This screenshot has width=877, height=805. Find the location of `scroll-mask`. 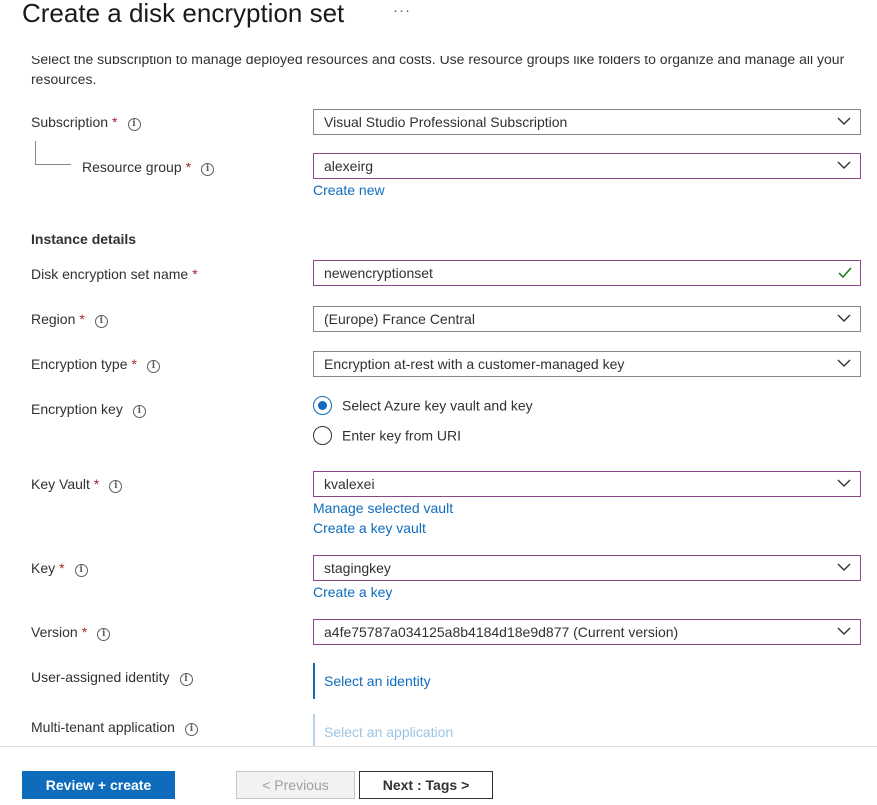

scroll-mask is located at coordinates (438, 46).